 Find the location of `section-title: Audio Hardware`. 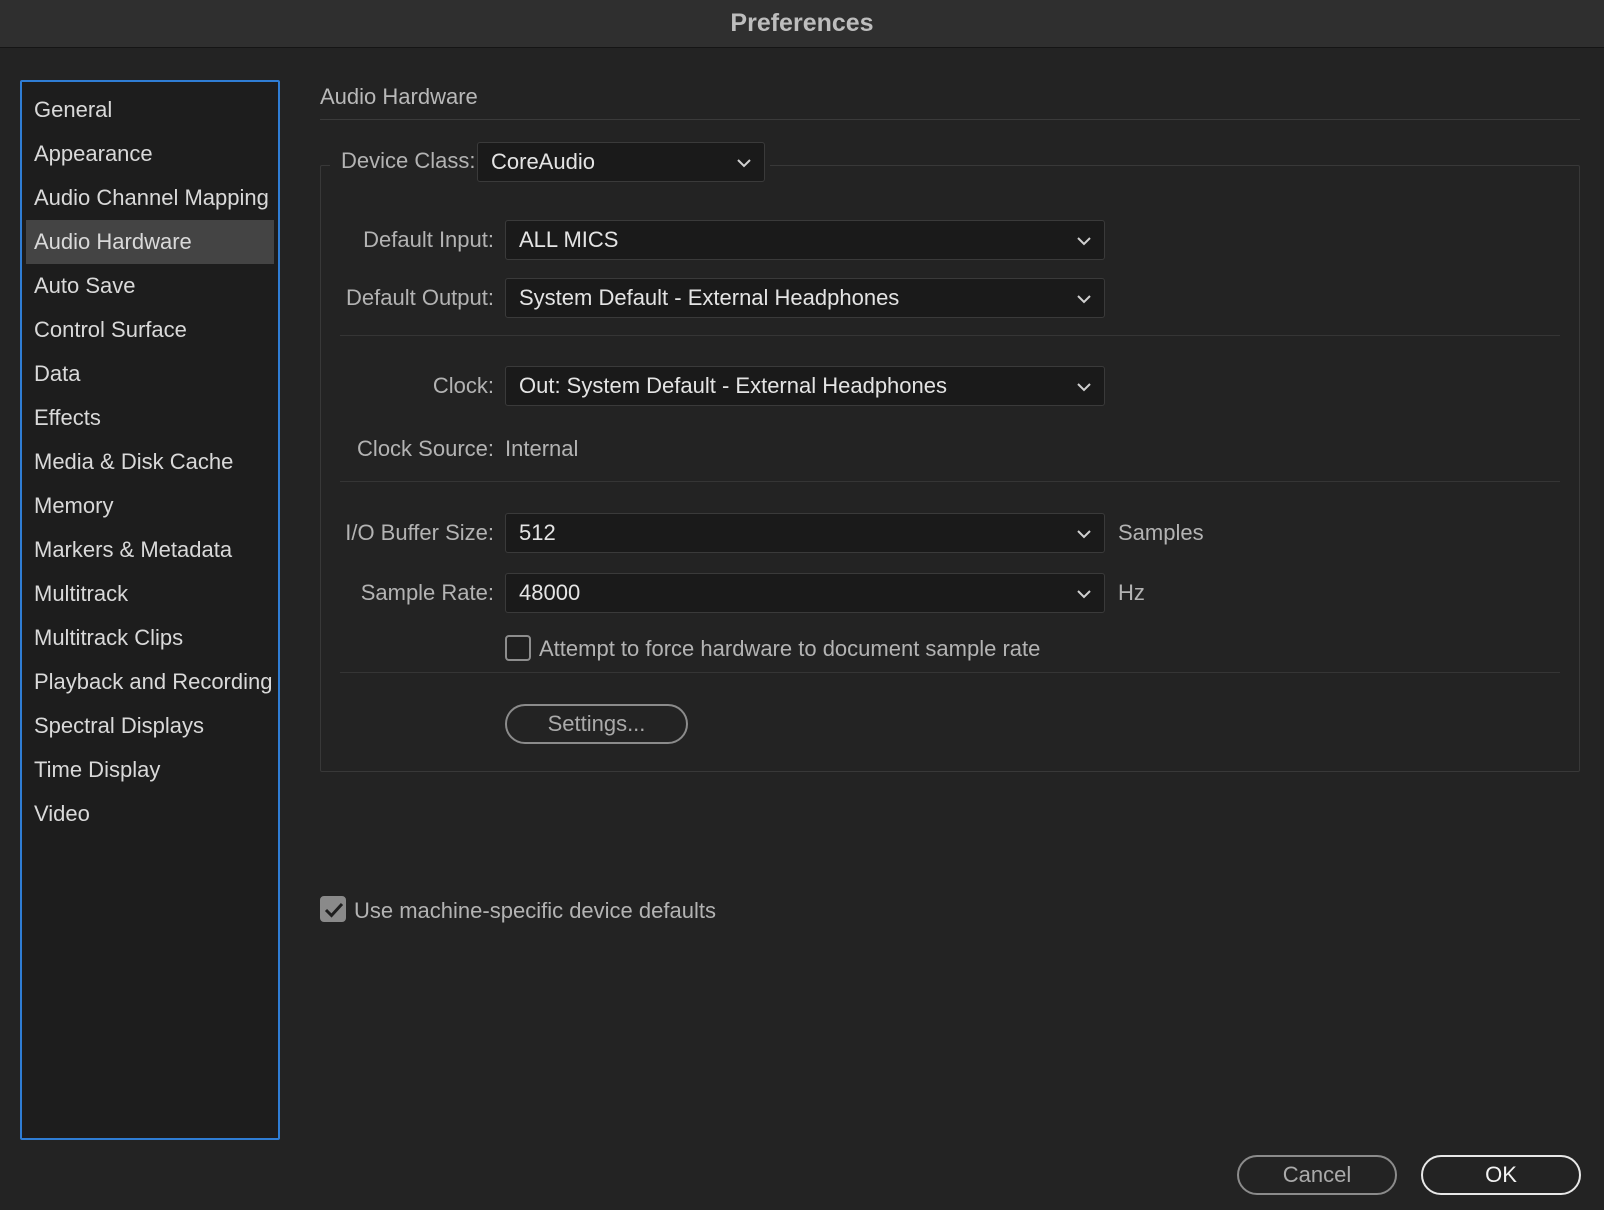

section-title: Audio Hardware is located at coordinates (399, 96).